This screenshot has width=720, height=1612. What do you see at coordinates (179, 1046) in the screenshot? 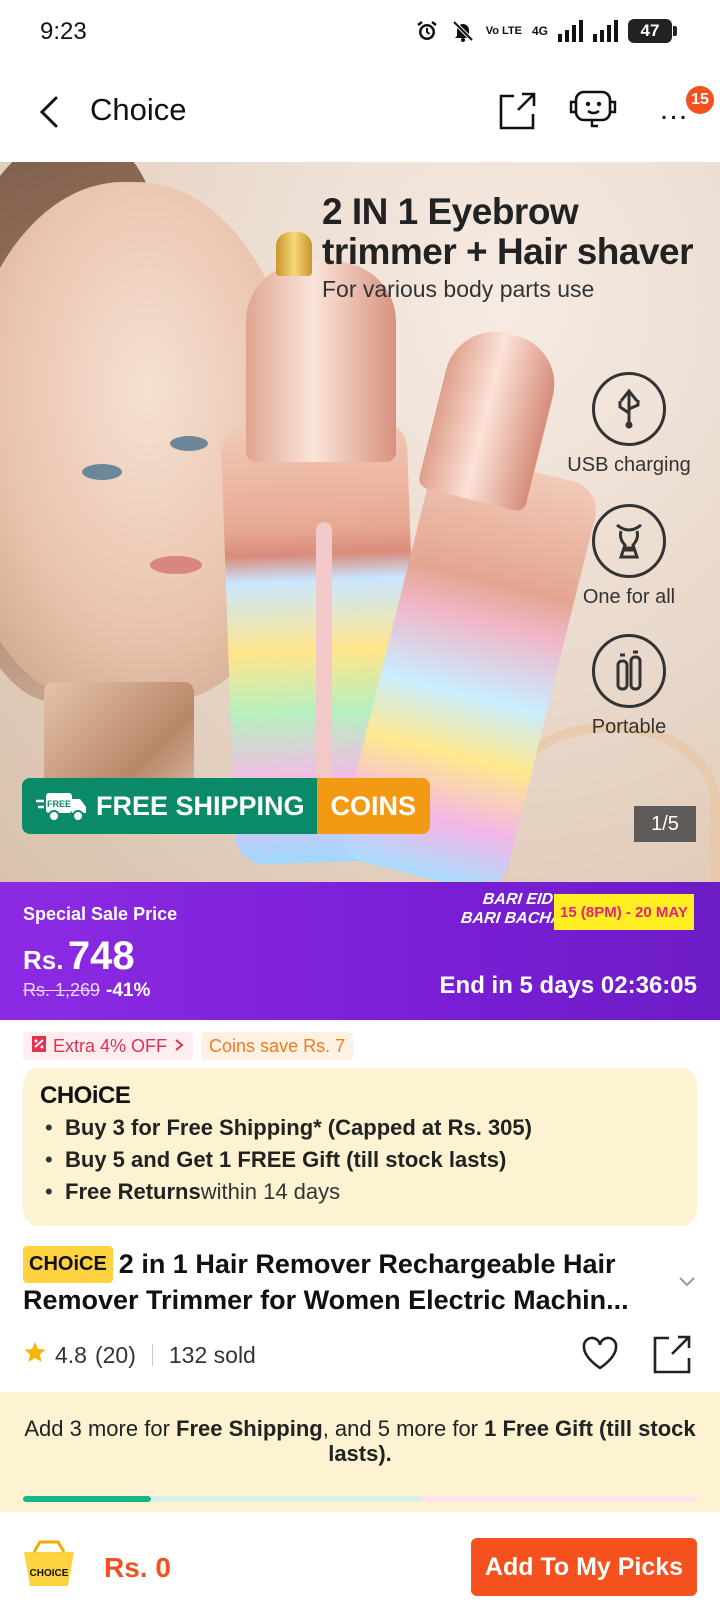
I see `chevron-right-icon` at bounding box center [179, 1046].